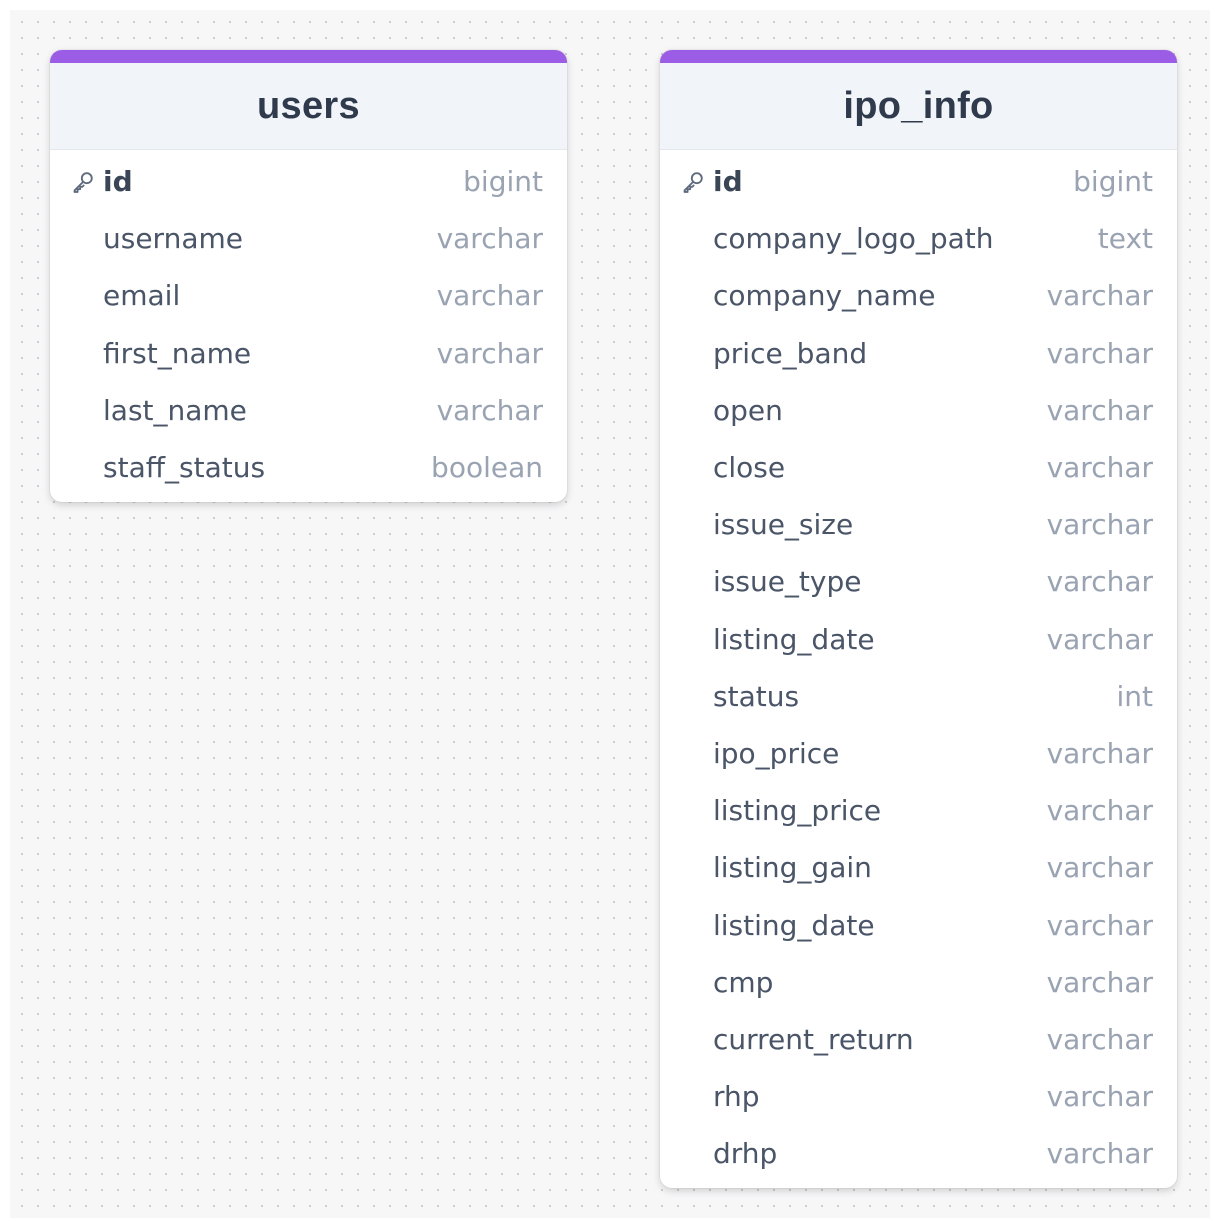 The image size is (1215, 1221). What do you see at coordinates (308, 295) in the screenshot?
I see `column-row-email: email varchar` at bounding box center [308, 295].